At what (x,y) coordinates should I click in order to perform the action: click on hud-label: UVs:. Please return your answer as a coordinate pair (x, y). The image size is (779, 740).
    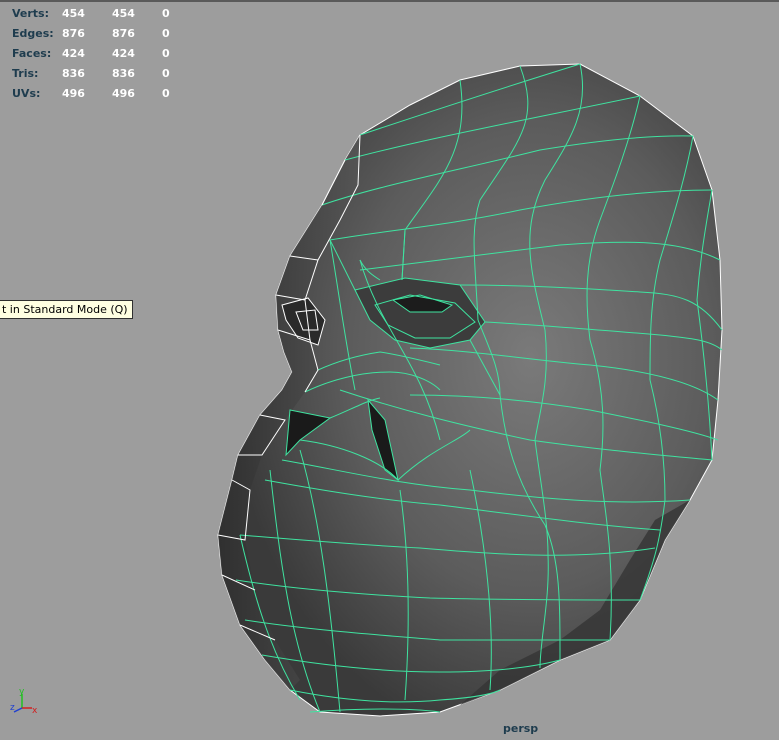
    Looking at the image, I should click on (26, 93).